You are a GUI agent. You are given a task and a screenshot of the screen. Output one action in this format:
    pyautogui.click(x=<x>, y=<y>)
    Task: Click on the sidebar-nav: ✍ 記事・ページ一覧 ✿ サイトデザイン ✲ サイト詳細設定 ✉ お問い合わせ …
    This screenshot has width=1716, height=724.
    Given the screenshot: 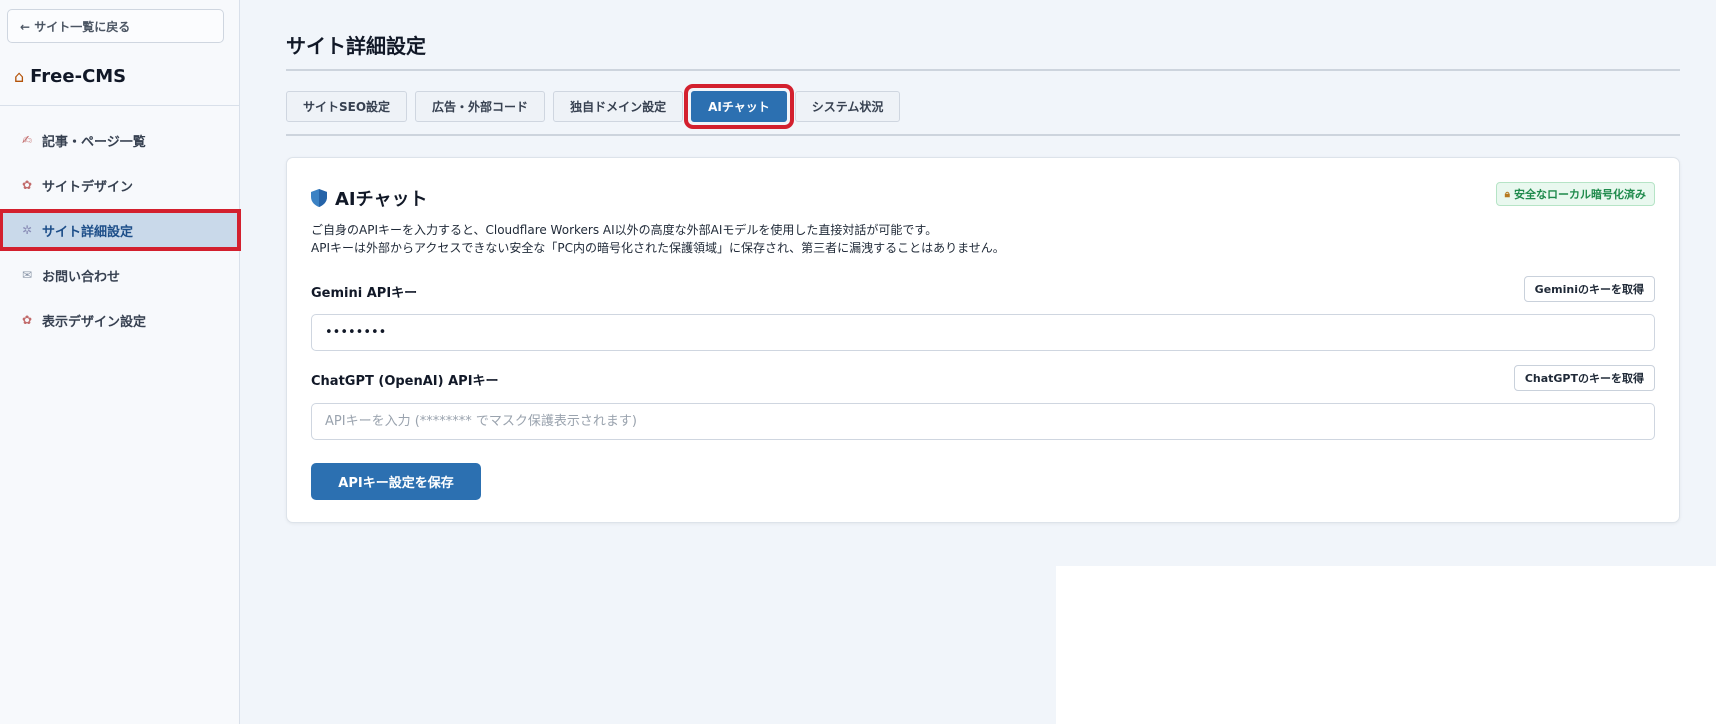 What is the action you would take?
    pyautogui.click(x=120, y=232)
    